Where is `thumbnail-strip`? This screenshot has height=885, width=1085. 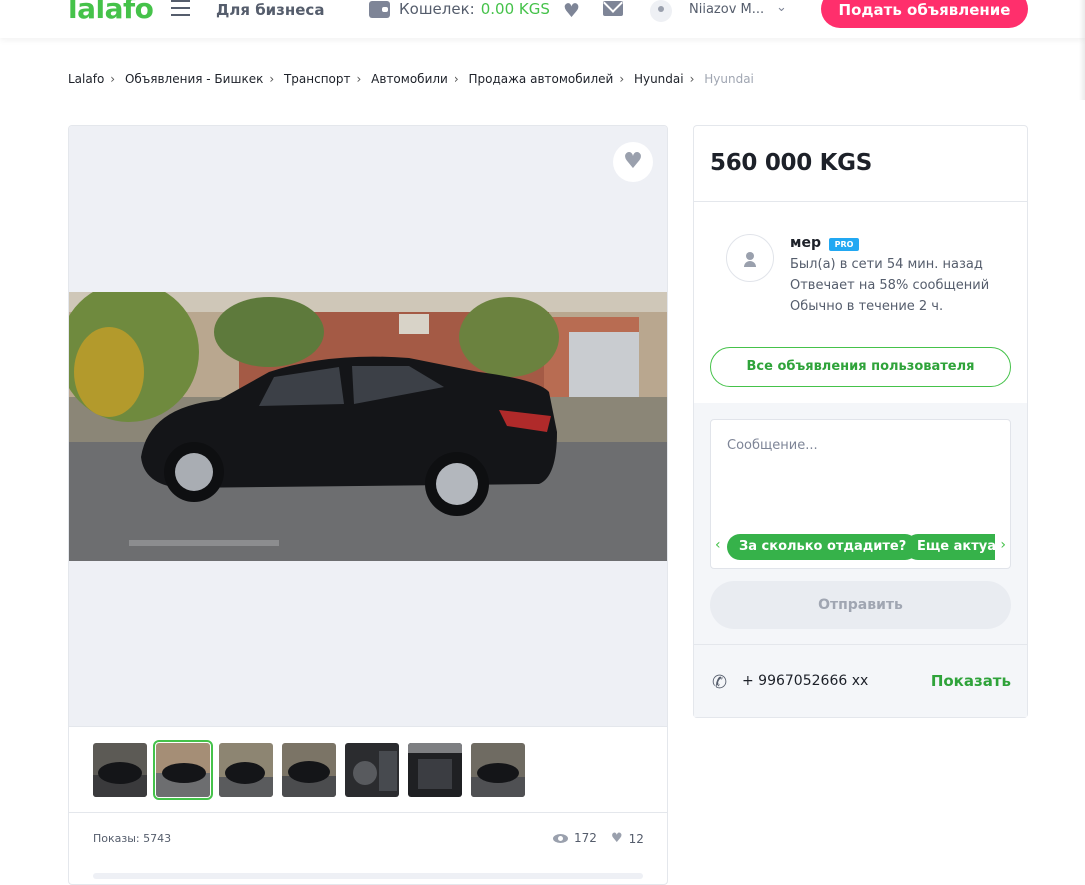
thumbnail-strip is located at coordinates (368, 769).